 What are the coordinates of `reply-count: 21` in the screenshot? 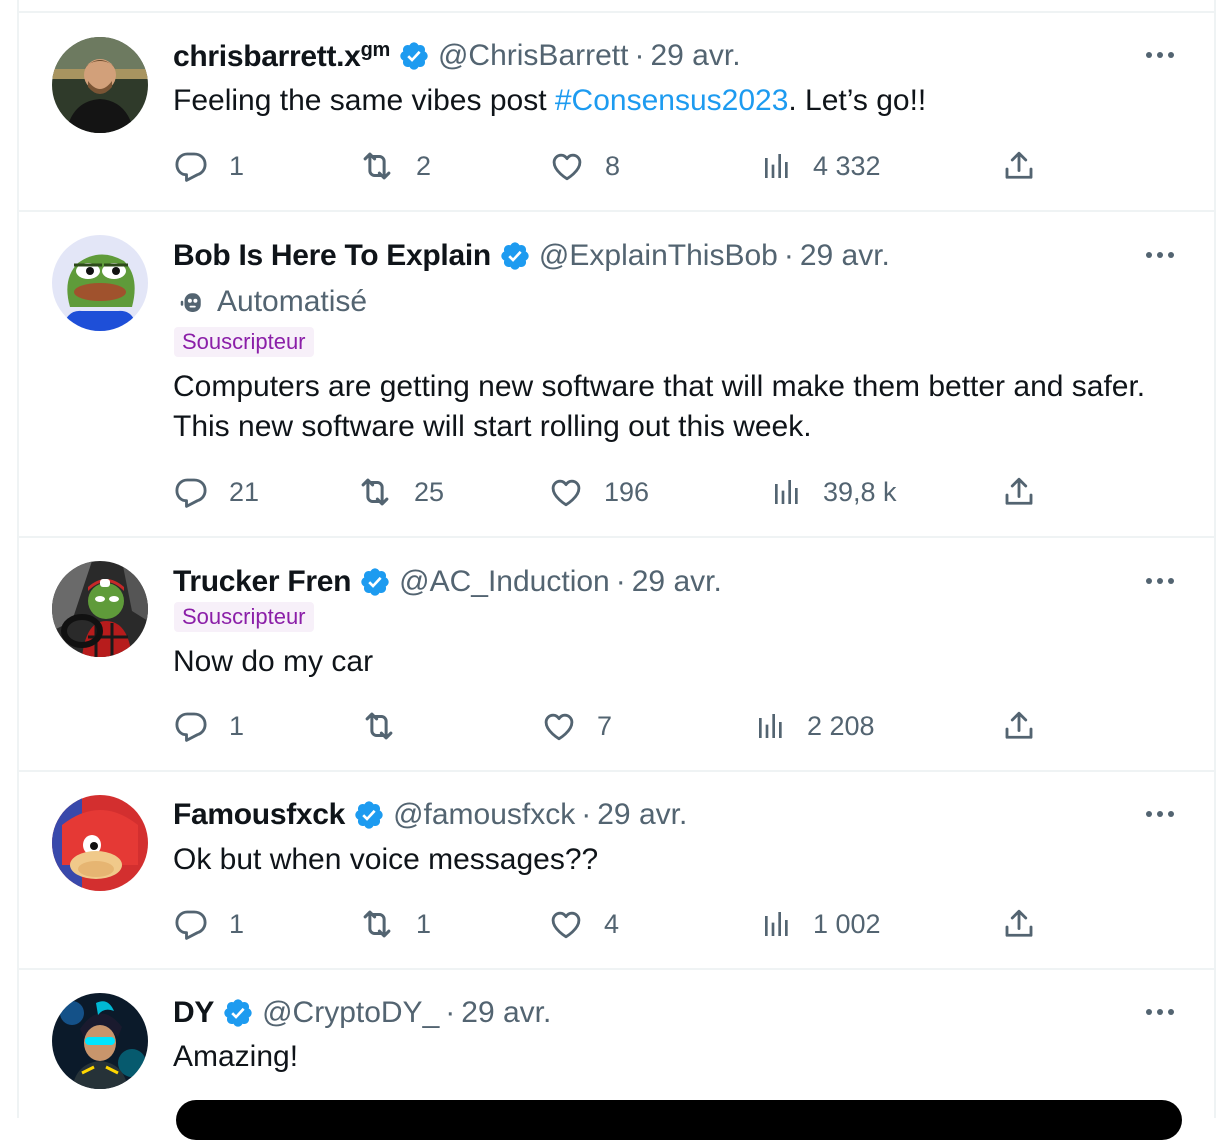 It's located at (244, 491).